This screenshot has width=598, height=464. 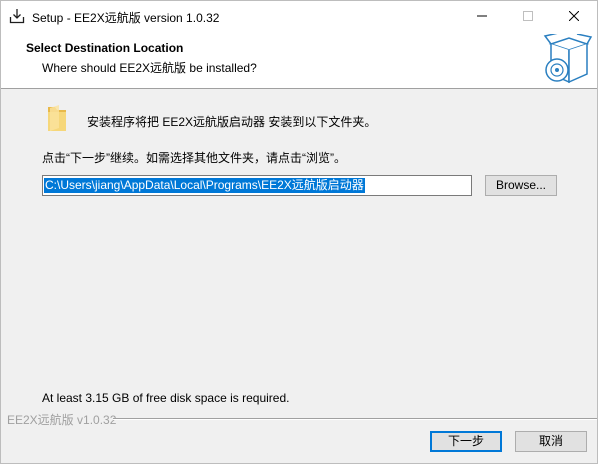 I want to click on instructions-text: 点击“下一步”继续。如需选择其他文件夹，请点击“浏览”。, so click(x=194, y=158).